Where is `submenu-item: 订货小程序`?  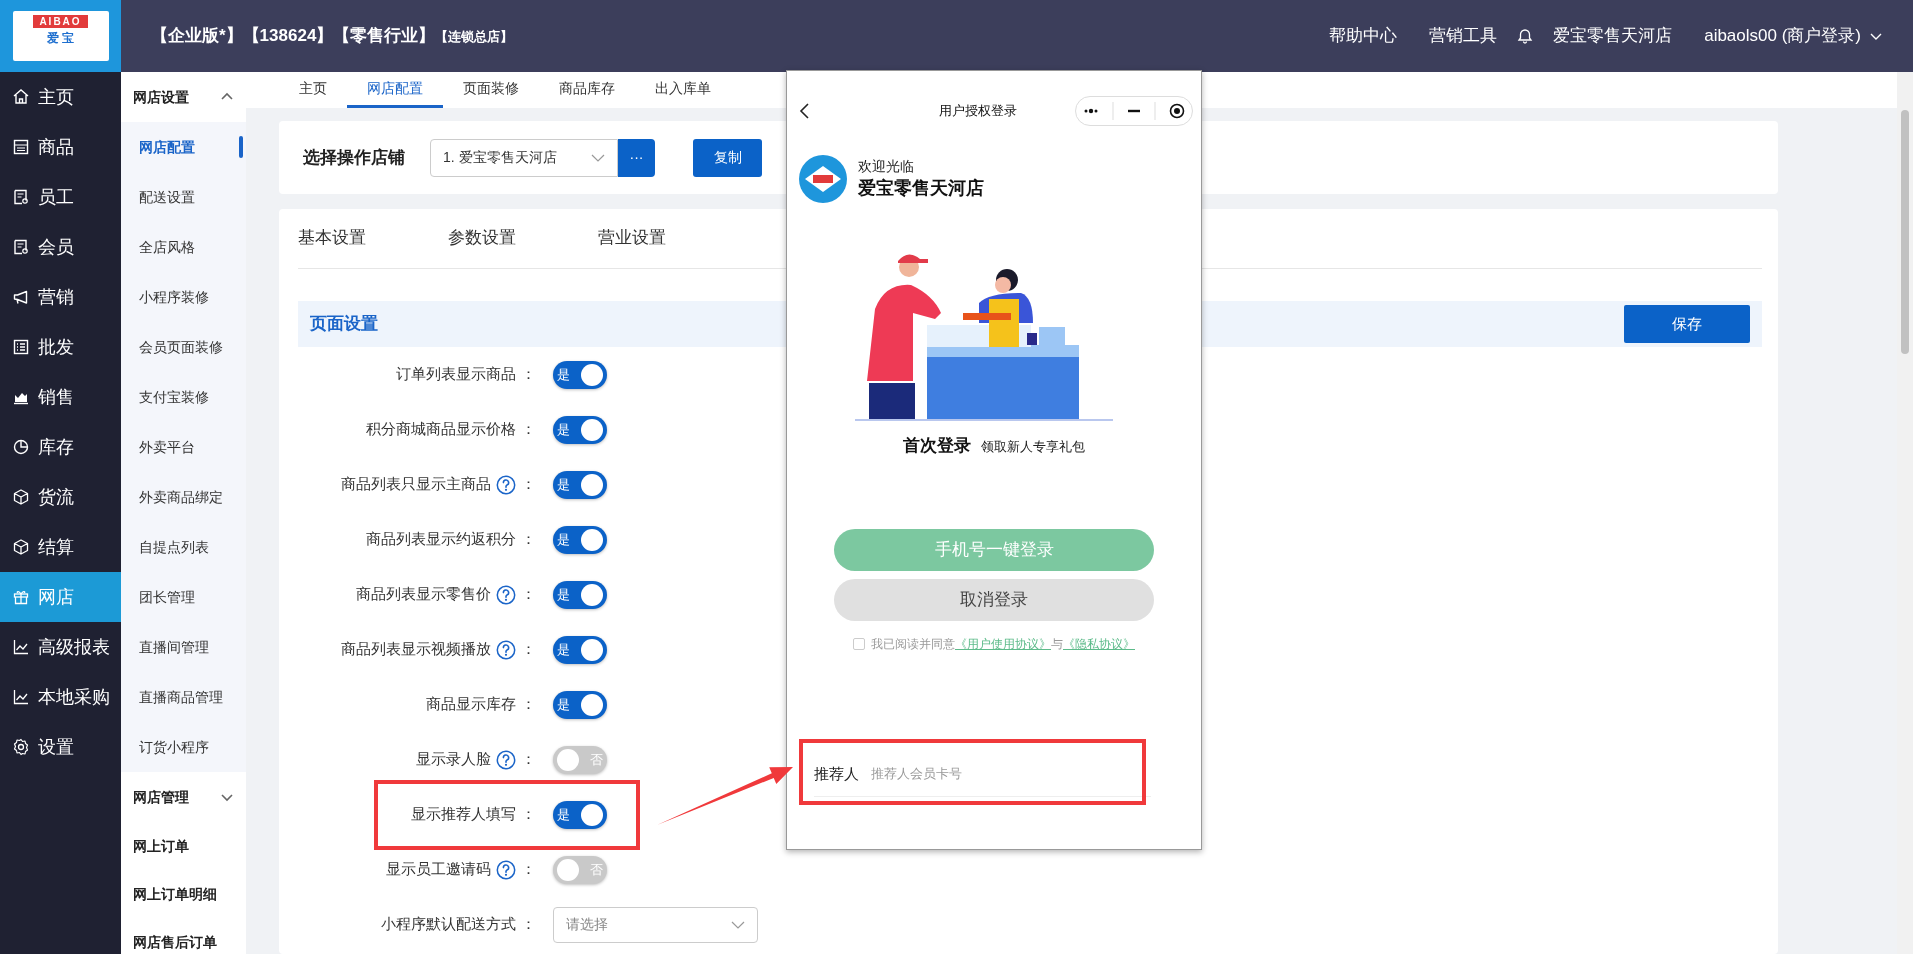 submenu-item: 订货小程序 is located at coordinates (183, 747).